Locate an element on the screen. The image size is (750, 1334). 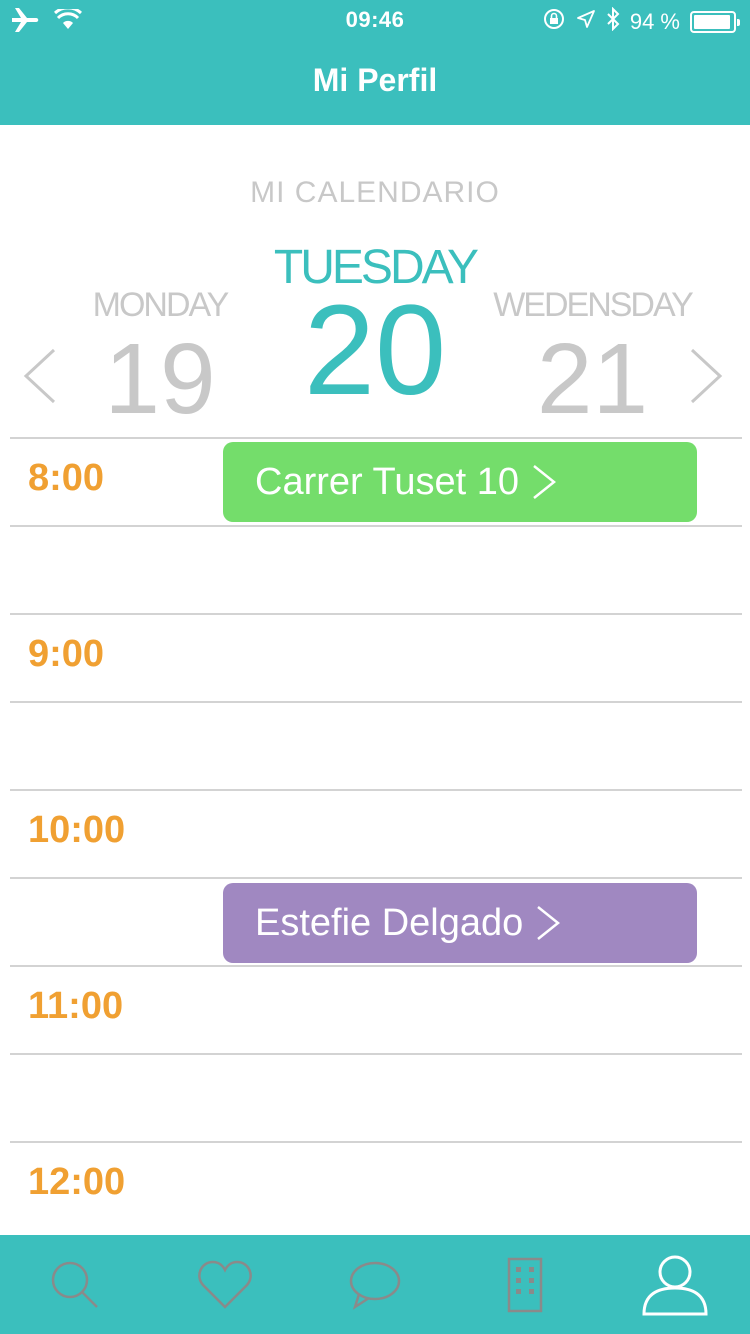
battery-icon is located at coordinates (715, 22).